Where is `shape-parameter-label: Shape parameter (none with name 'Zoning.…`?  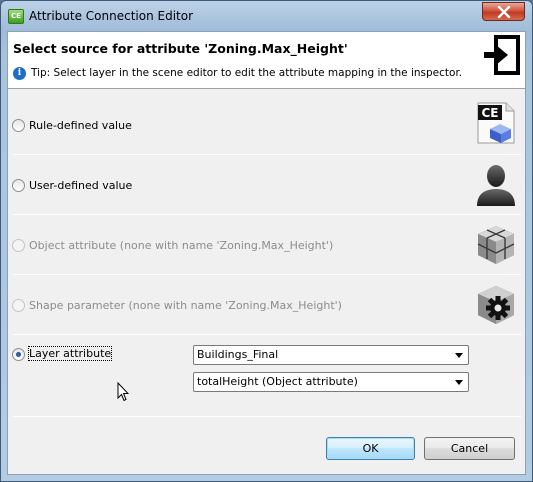 shape-parameter-label: Shape parameter (none with name 'Zoning.… is located at coordinates (185, 305).